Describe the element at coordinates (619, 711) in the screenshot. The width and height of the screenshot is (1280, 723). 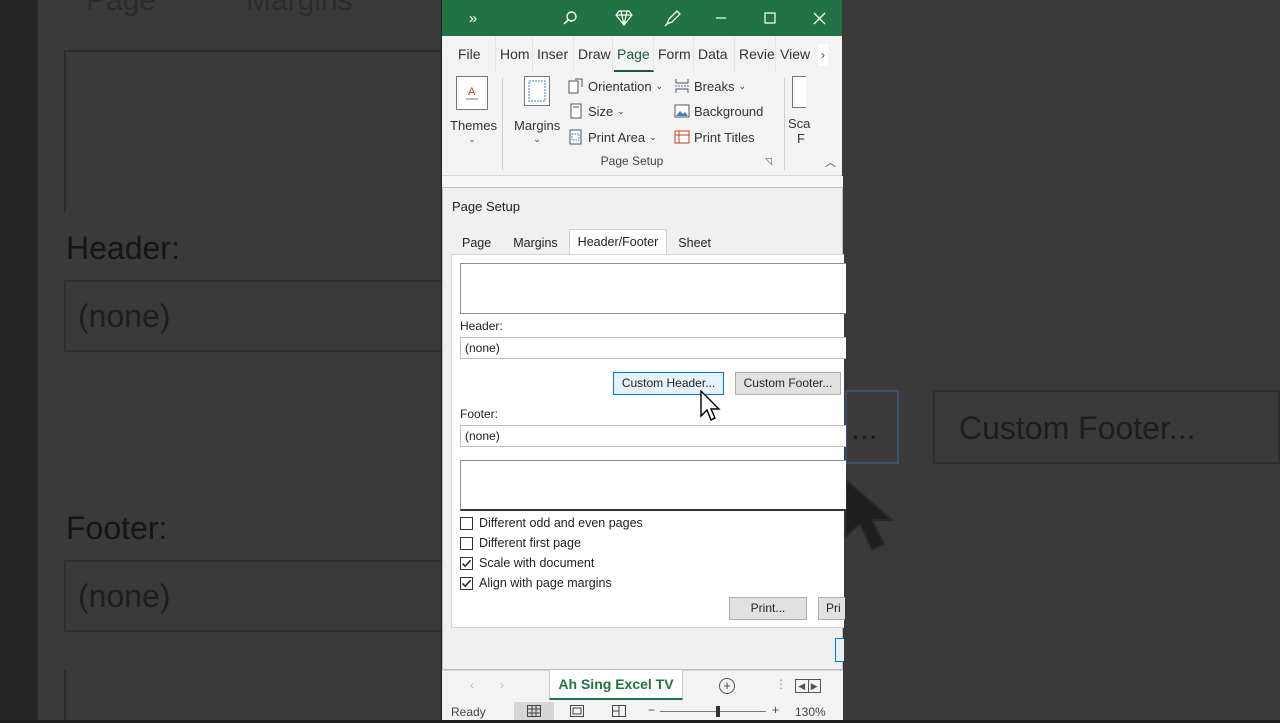
I see `page-break-view-icon` at that location.